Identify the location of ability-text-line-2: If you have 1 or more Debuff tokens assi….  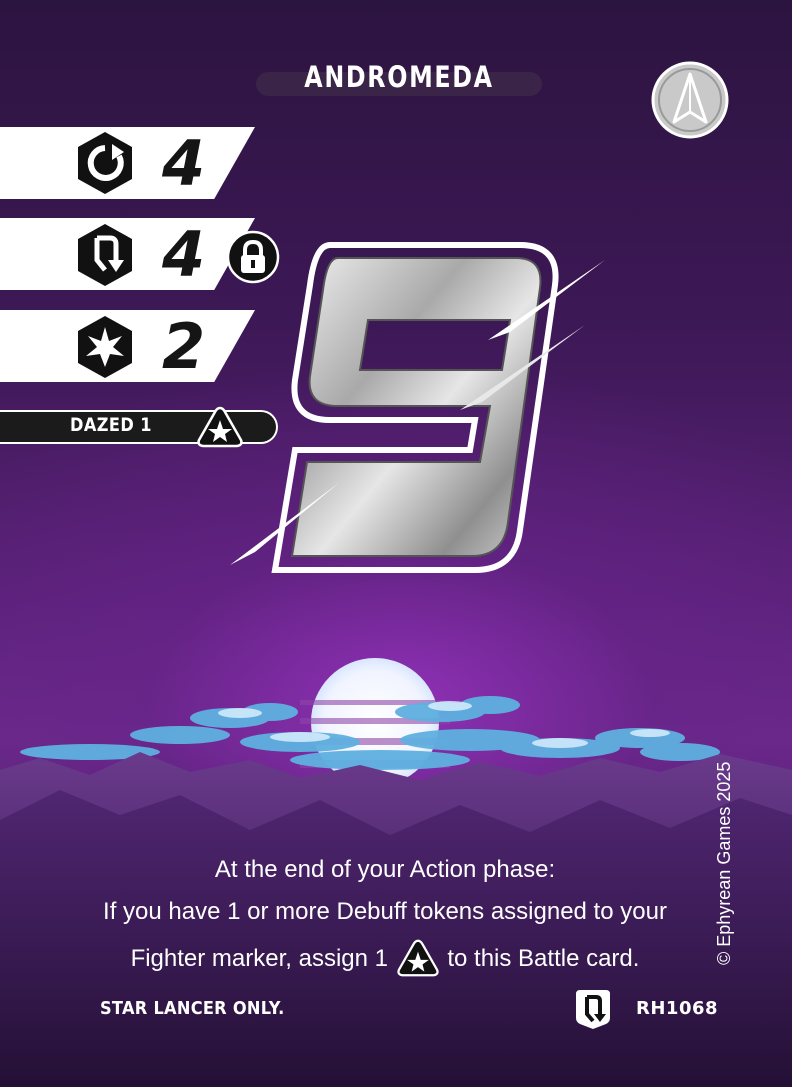
(385, 911).